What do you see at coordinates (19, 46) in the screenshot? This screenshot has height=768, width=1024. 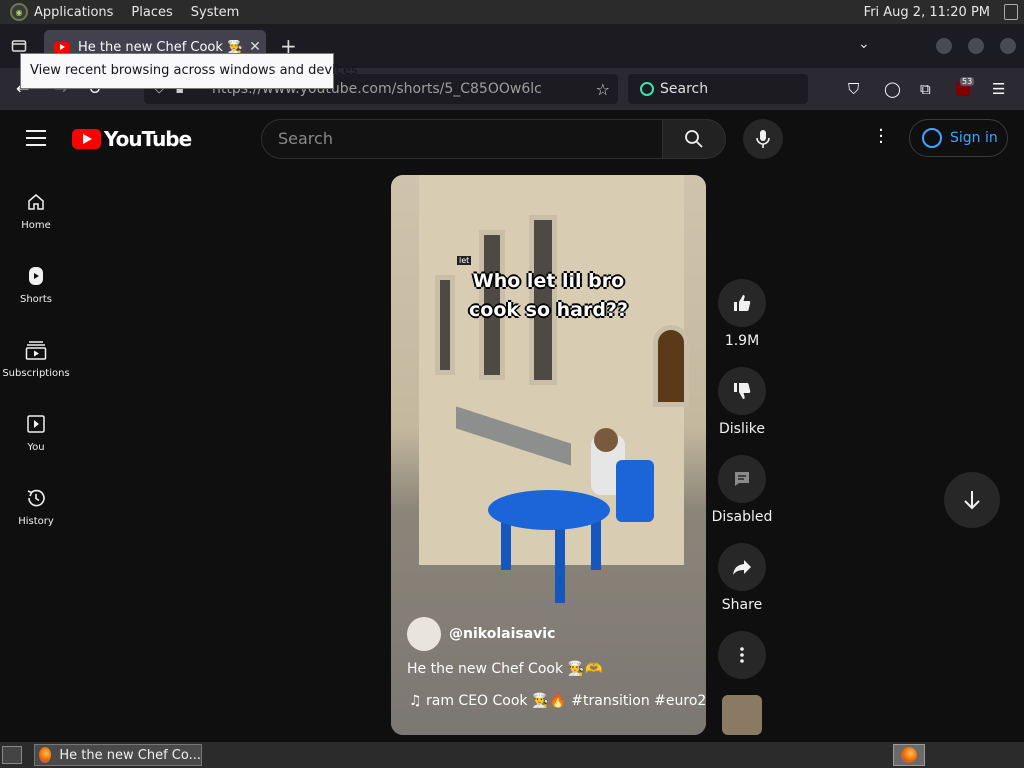 I see `firefox-view-icon` at bounding box center [19, 46].